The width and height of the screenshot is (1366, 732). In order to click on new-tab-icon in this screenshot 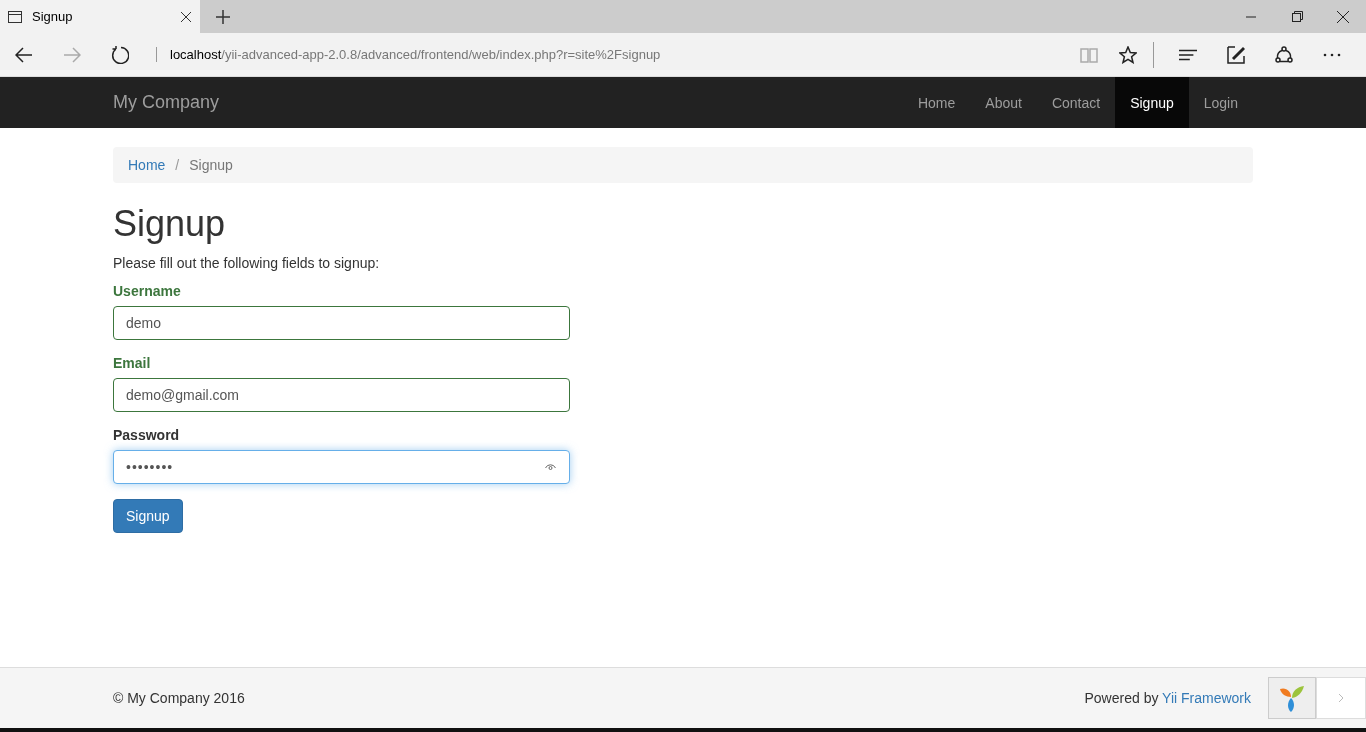, I will do `click(223, 16)`.